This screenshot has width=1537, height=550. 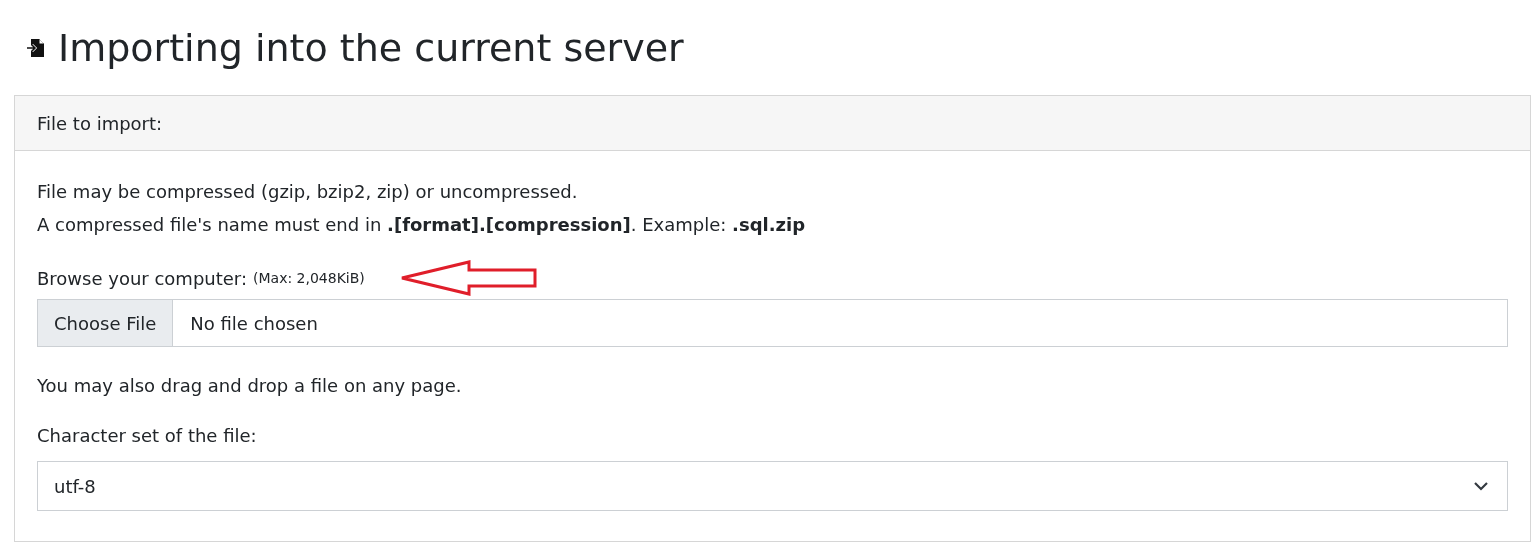 I want to click on charset-select: utf-8, so click(x=772, y=486).